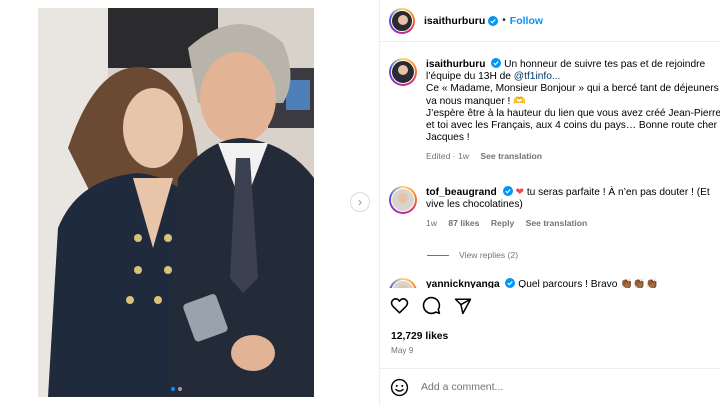 This screenshot has height=405, width=720. What do you see at coordinates (519, 192) in the screenshot?
I see `red-heart-emoji-icon: ❤` at bounding box center [519, 192].